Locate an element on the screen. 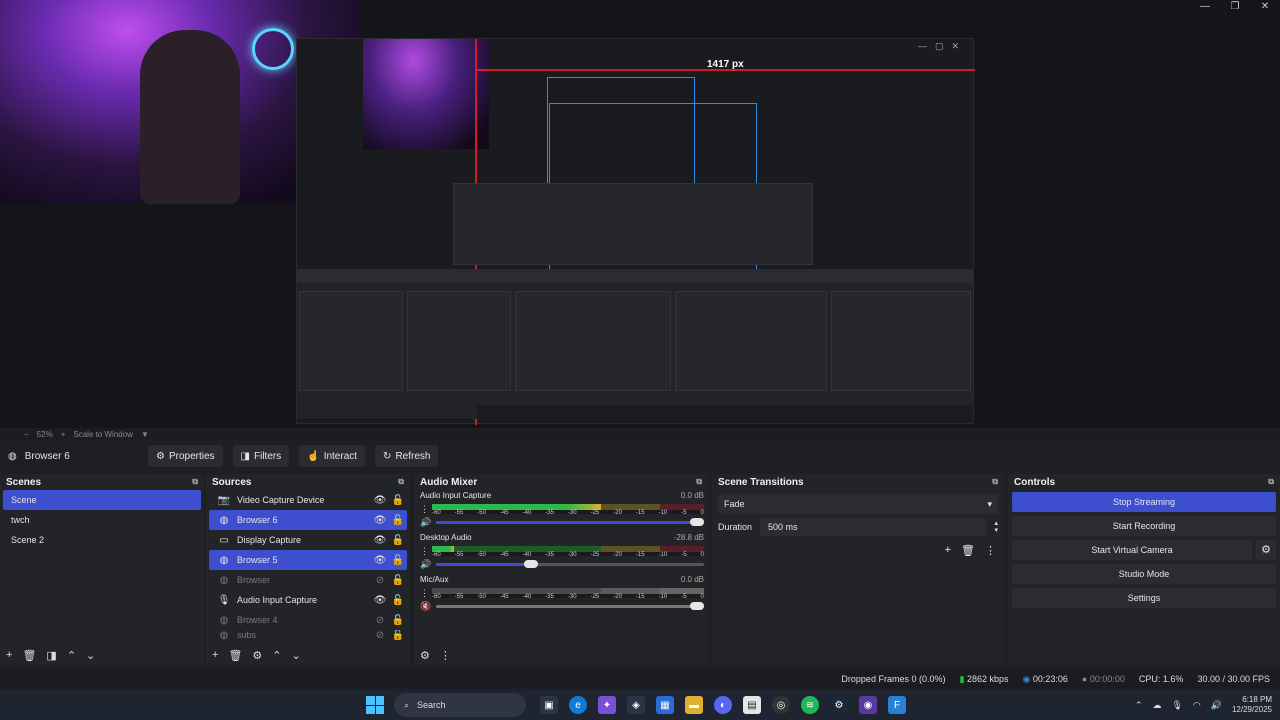  clock: 6:18 PM 12/29/2025 is located at coordinates (1252, 705).